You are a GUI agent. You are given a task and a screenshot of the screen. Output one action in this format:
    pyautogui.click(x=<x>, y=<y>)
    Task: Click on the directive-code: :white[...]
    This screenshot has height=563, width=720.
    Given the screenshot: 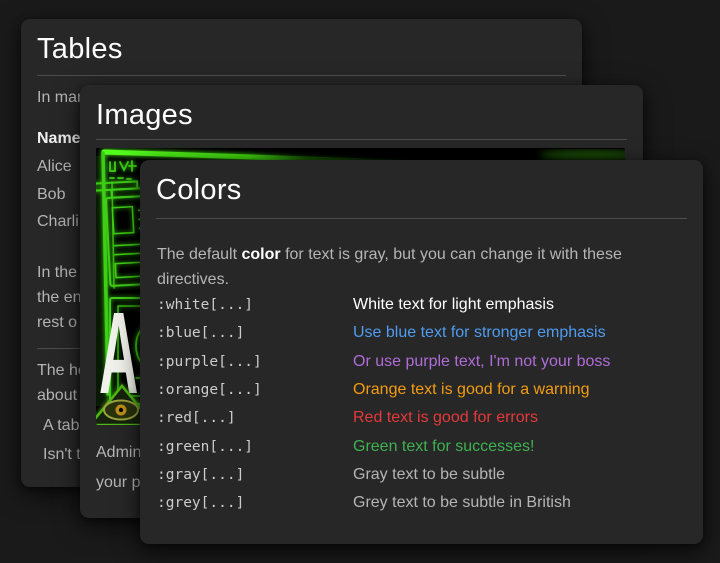 What is the action you would take?
    pyautogui.click(x=205, y=305)
    